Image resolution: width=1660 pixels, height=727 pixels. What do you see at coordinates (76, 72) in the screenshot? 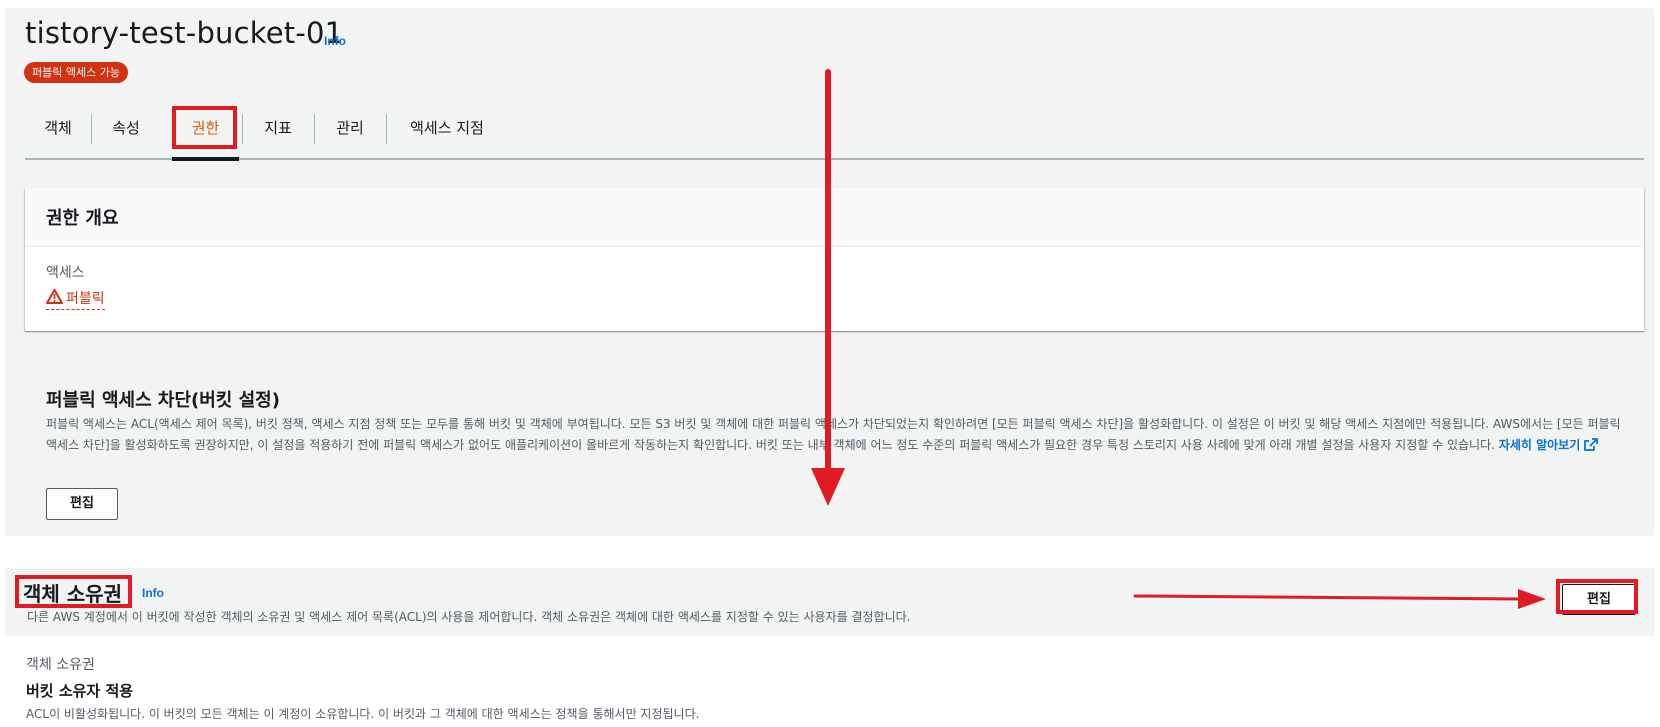
I see `public-access-badge: 퍼블릭 액세스 가능` at bounding box center [76, 72].